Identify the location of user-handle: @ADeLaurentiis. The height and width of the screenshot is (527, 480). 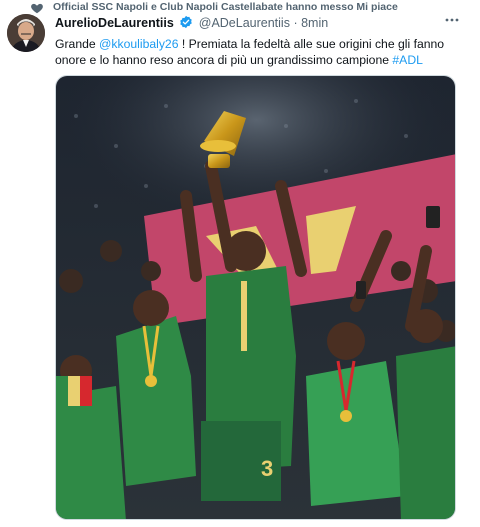
(244, 23).